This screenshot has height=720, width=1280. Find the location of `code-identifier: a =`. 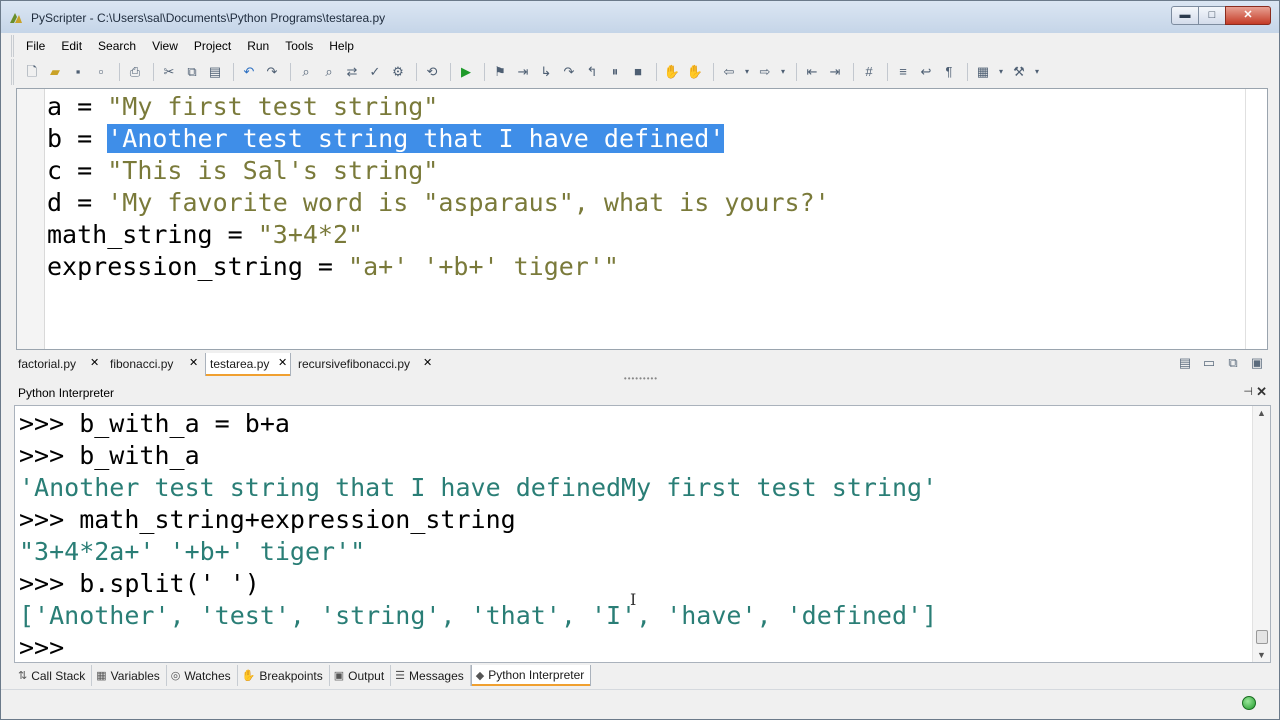

code-identifier: a = is located at coordinates (77, 106).